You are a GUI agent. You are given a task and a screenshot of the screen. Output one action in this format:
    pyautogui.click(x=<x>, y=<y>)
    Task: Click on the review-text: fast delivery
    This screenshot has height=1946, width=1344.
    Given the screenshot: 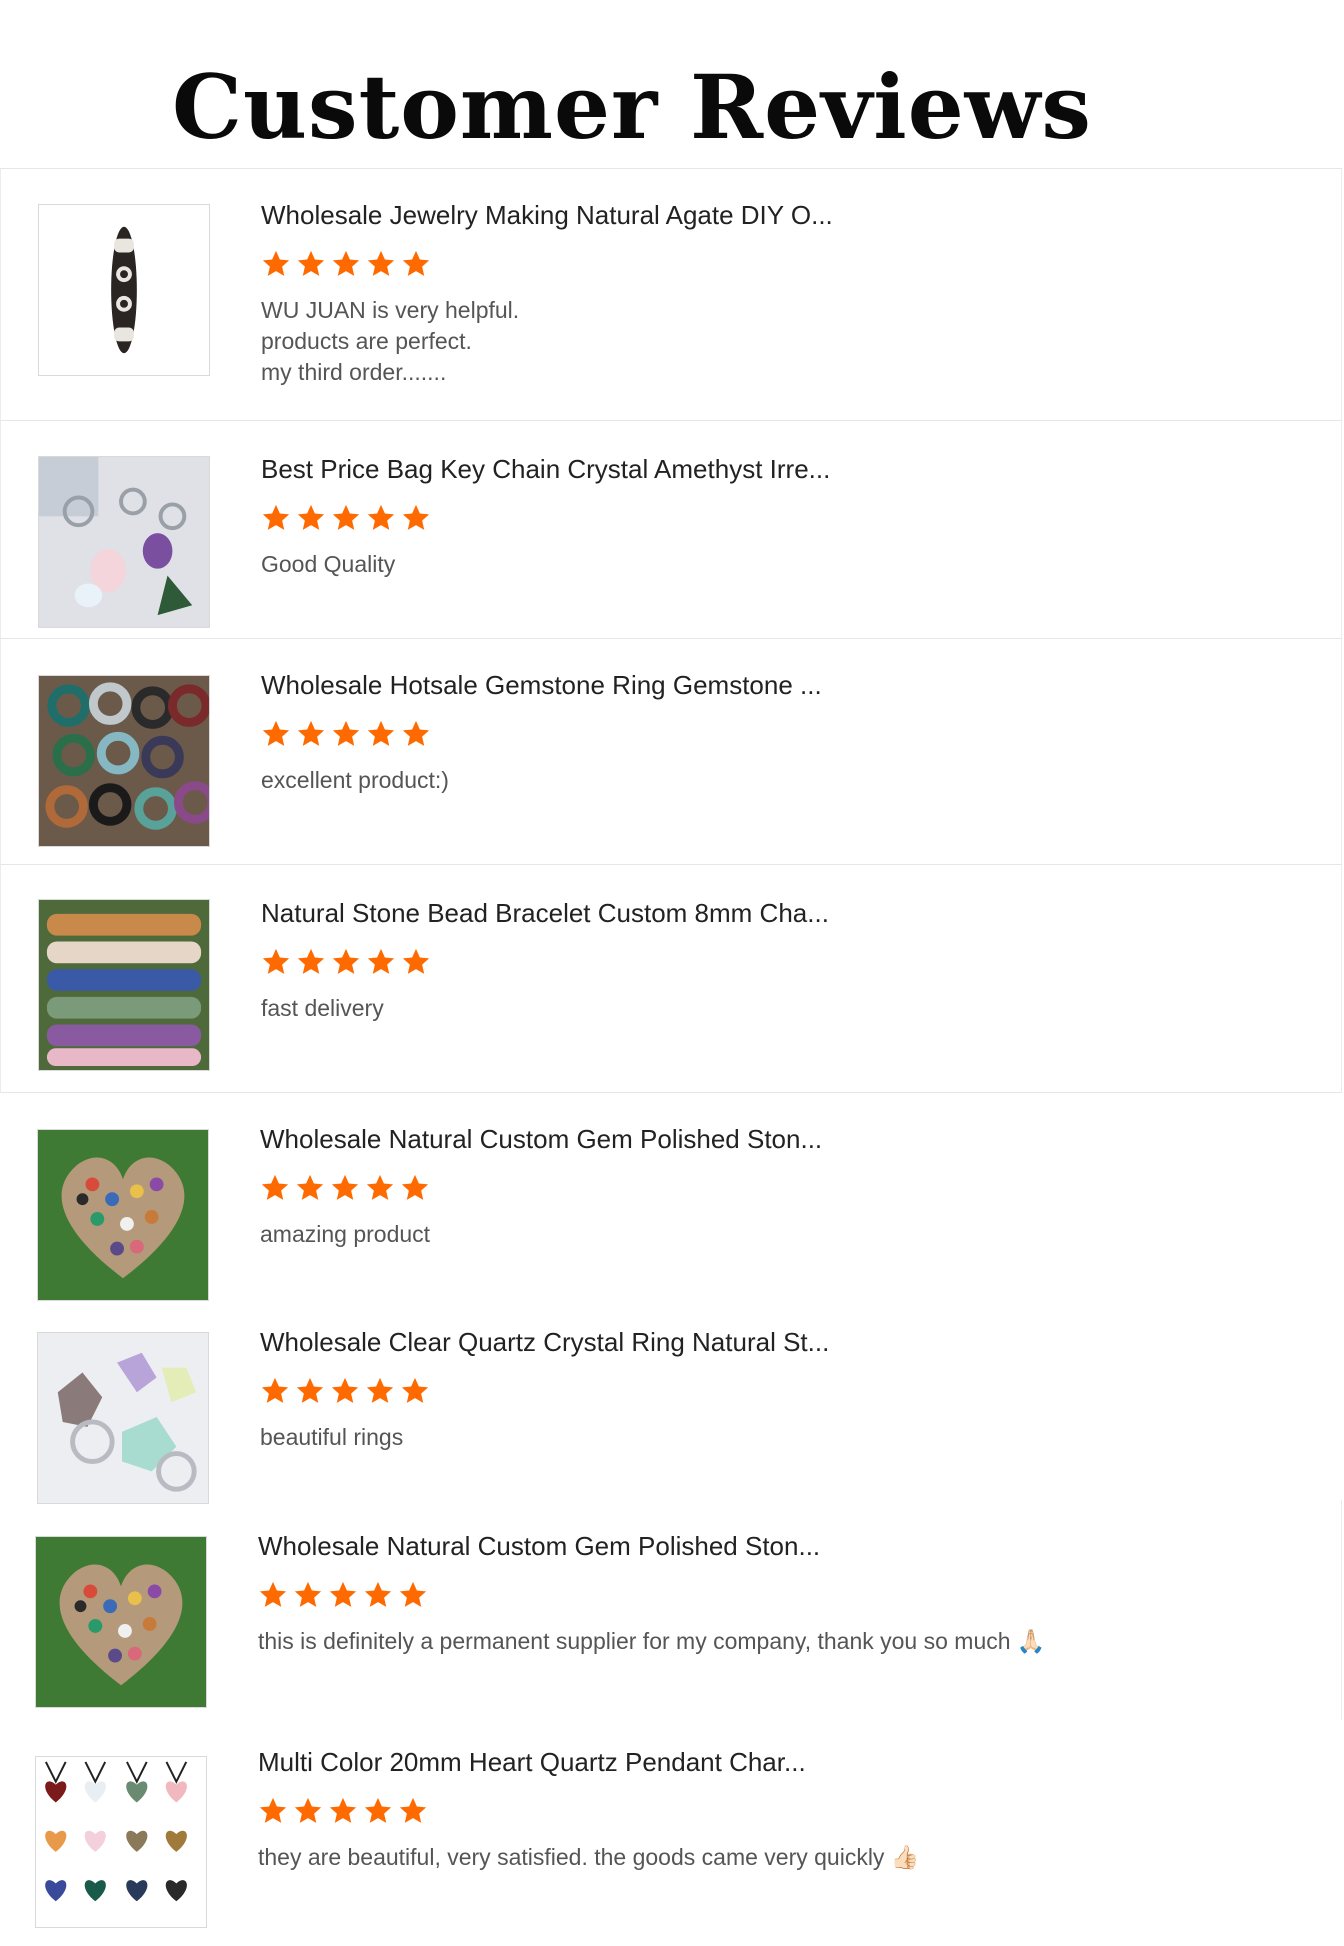 What is the action you would take?
    pyautogui.click(x=322, y=1008)
    